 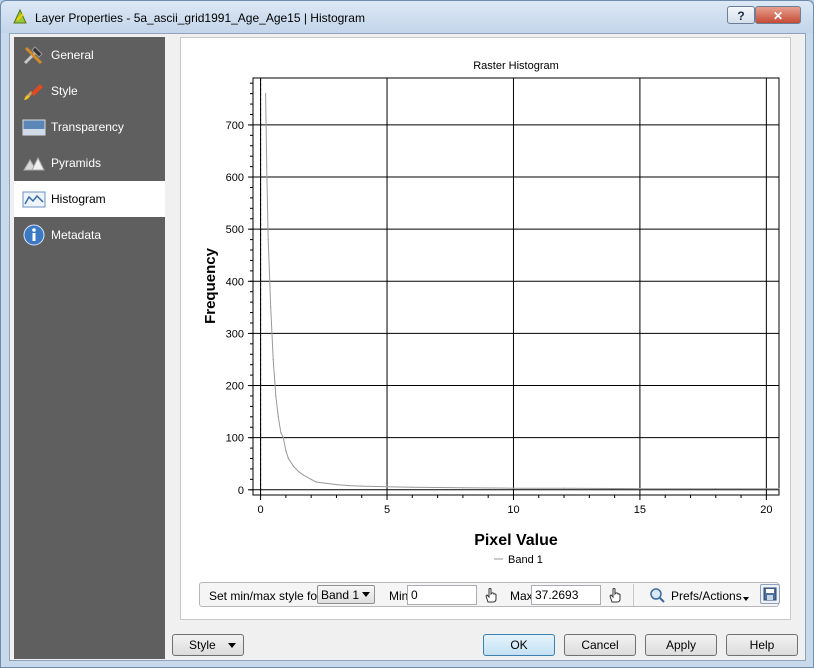 What do you see at coordinates (399, 596) in the screenshot?
I see `min-label: Min` at bounding box center [399, 596].